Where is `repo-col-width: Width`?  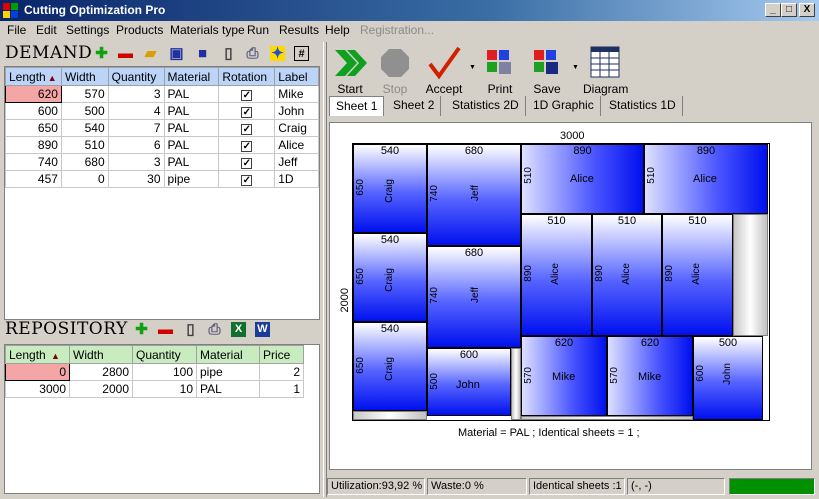
repo-col-width: Width is located at coordinates (101, 354).